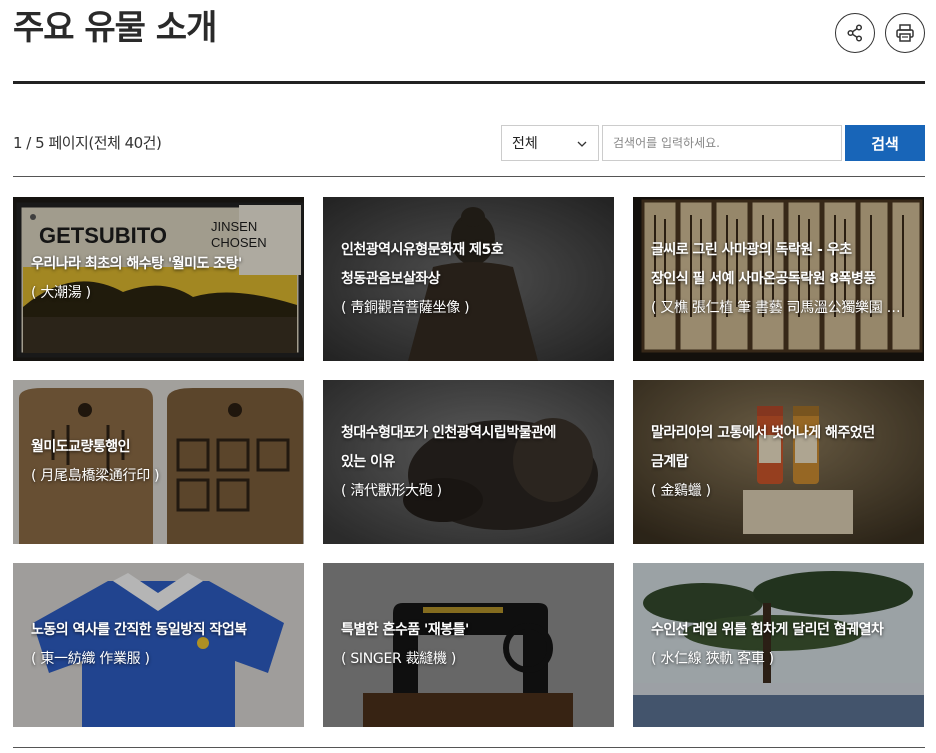 Image resolution: width=936 pixels, height=753 pixels. I want to click on artifact-title: 특별한 혼수품 '재봉틀', so click(405, 630).